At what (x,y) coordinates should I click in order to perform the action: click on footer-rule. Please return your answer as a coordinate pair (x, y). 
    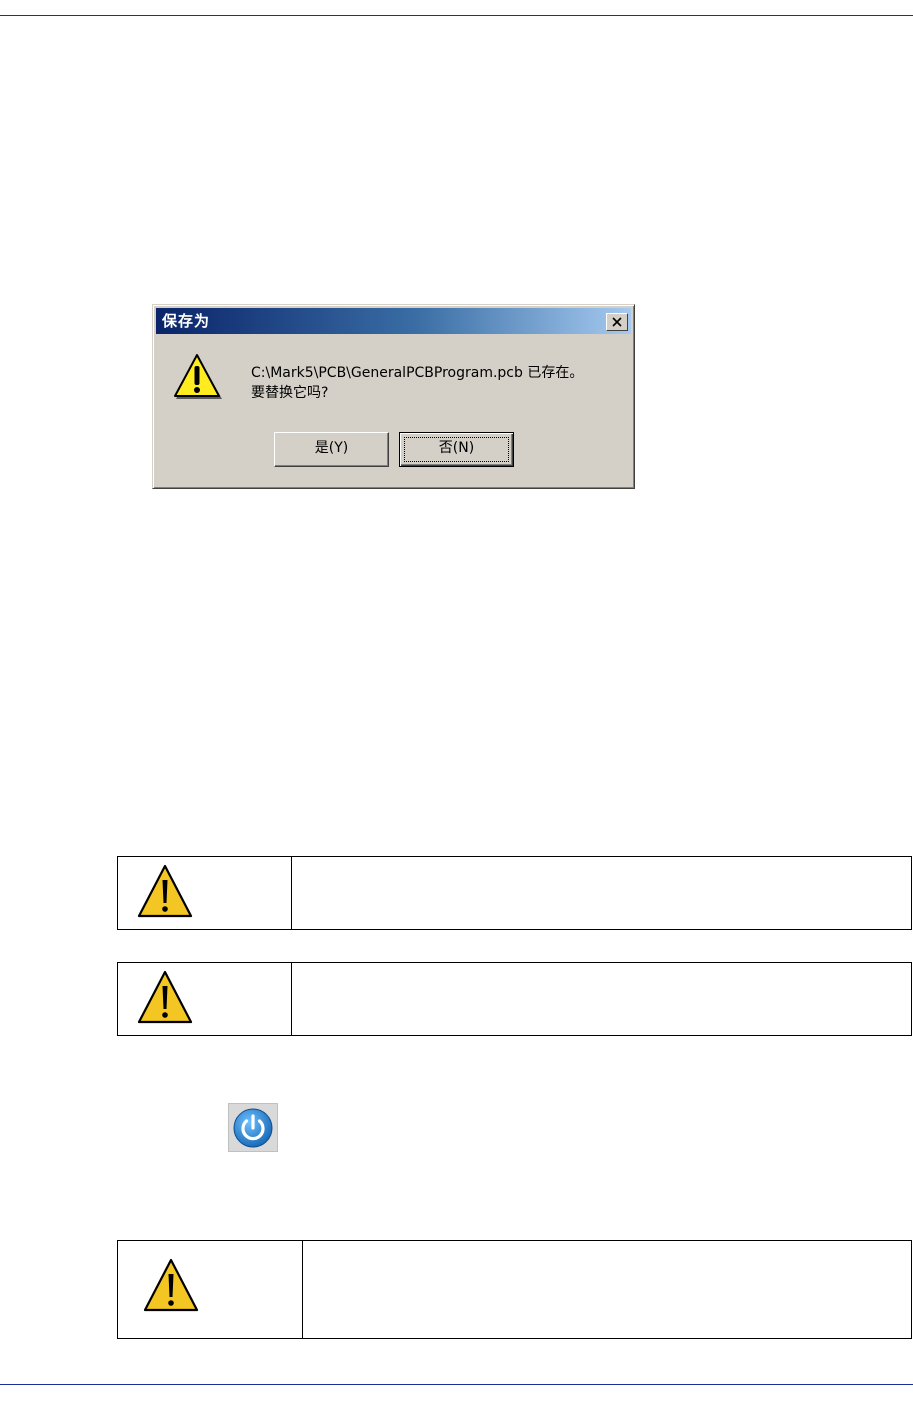
    Looking at the image, I should click on (456, 1384).